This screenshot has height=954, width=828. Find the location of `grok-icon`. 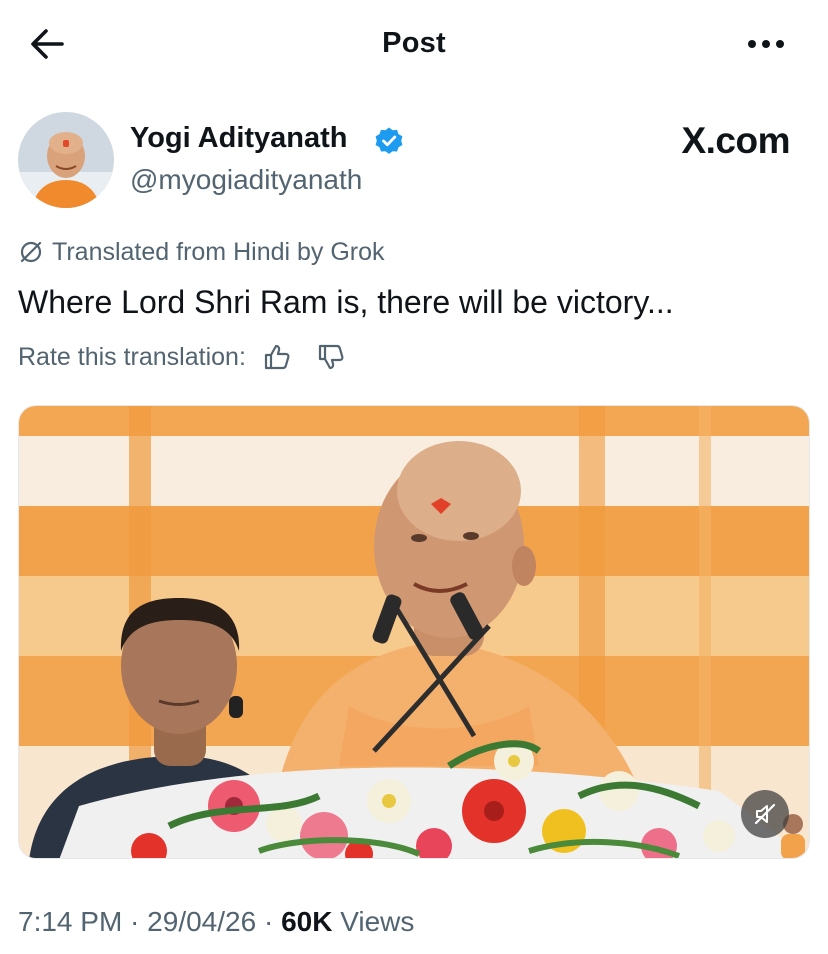

grok-icon is located at coordinates (31, 252).